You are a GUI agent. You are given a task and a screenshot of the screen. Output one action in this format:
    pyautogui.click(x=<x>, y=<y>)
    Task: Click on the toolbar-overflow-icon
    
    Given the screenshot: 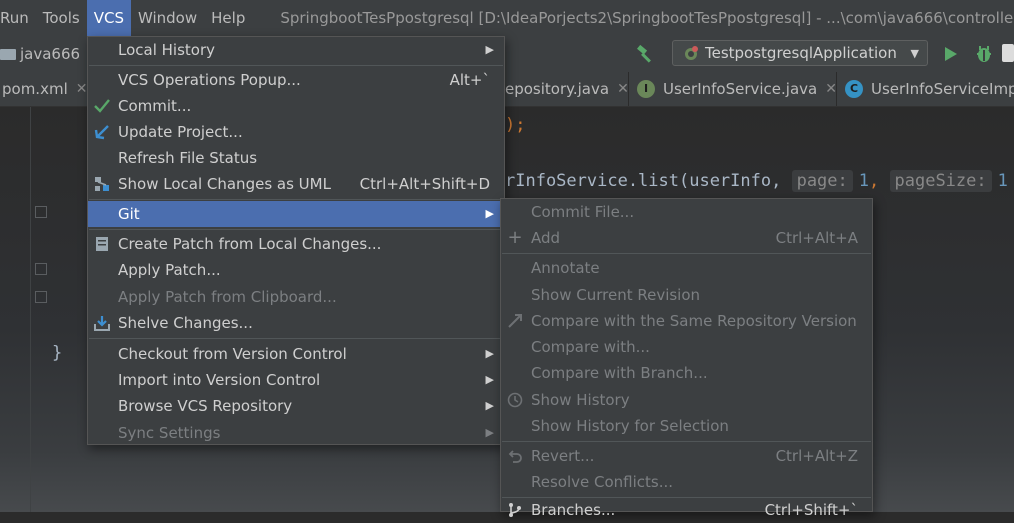 What is the action you would take?
    pyautogui.click(x=1008, y=53)
    